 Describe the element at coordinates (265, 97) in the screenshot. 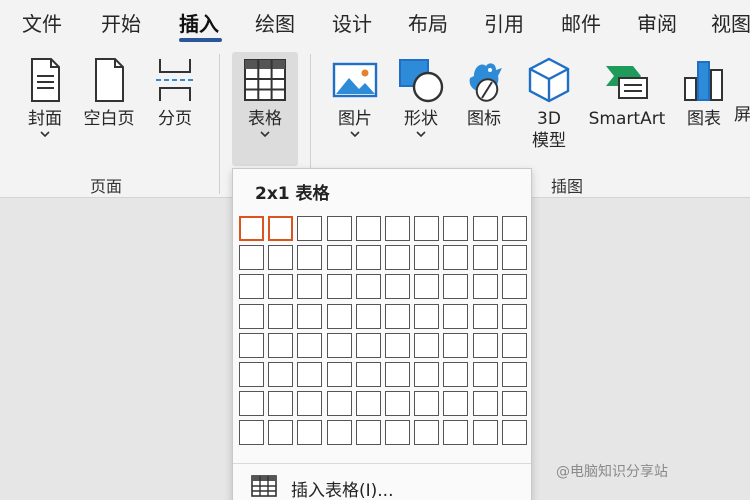

I see `table-button: 表格` at that location.